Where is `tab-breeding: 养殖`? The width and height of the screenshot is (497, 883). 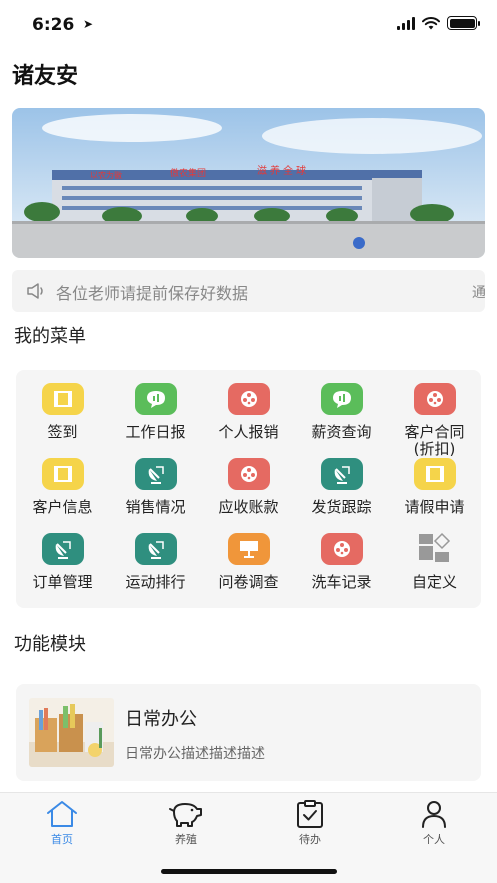
tab-breeding: 养殖 is located at coordinates (186, 823).